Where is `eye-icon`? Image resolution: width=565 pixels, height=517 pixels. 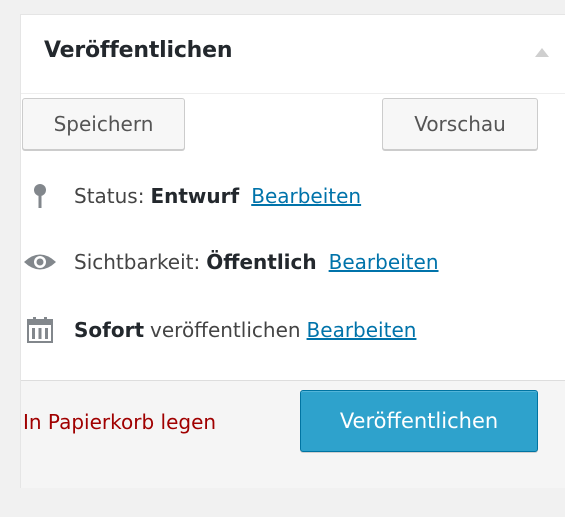
eye-icon is located at coordinates (40, 262).